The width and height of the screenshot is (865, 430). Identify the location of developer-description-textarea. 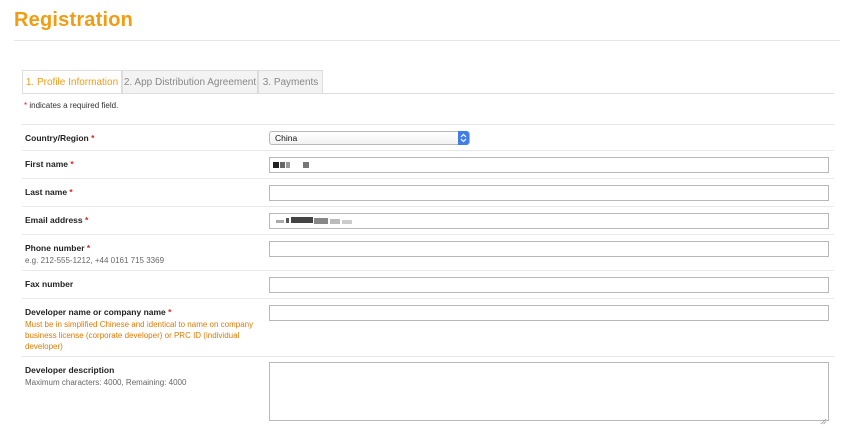
(549, 391).